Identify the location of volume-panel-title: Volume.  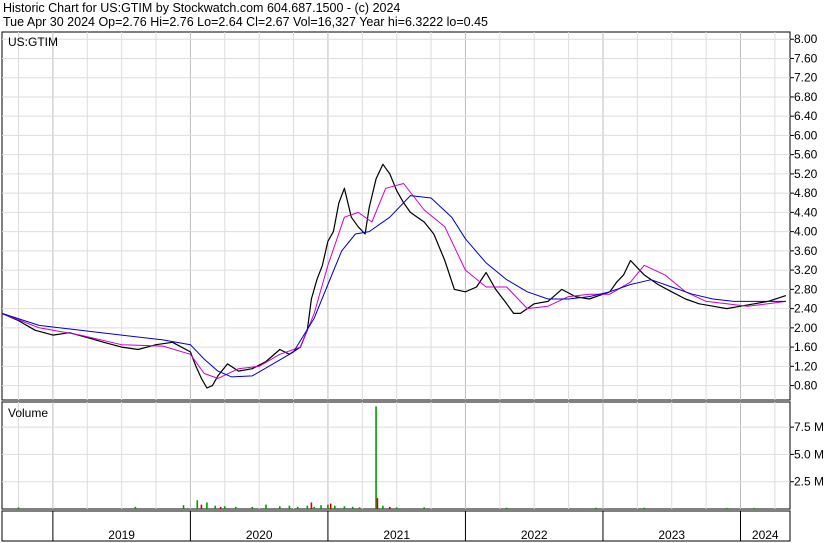
(28, 413).